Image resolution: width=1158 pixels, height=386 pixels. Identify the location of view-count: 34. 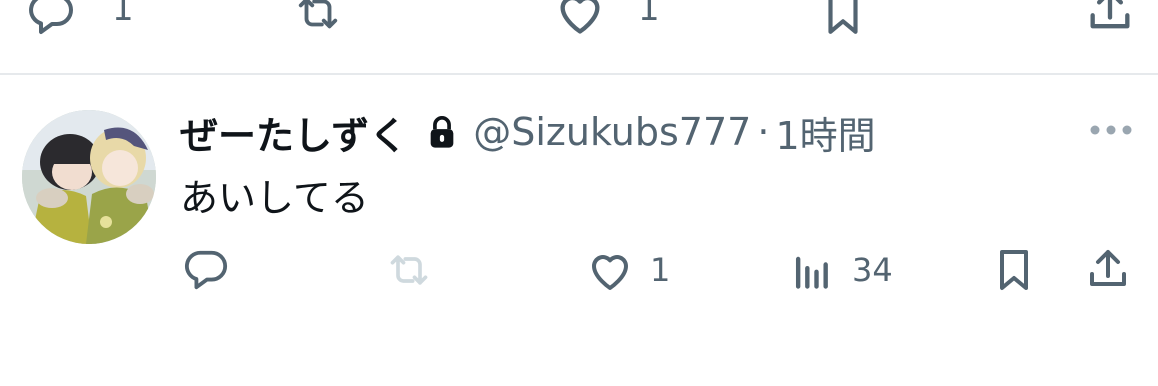
(872, 270).